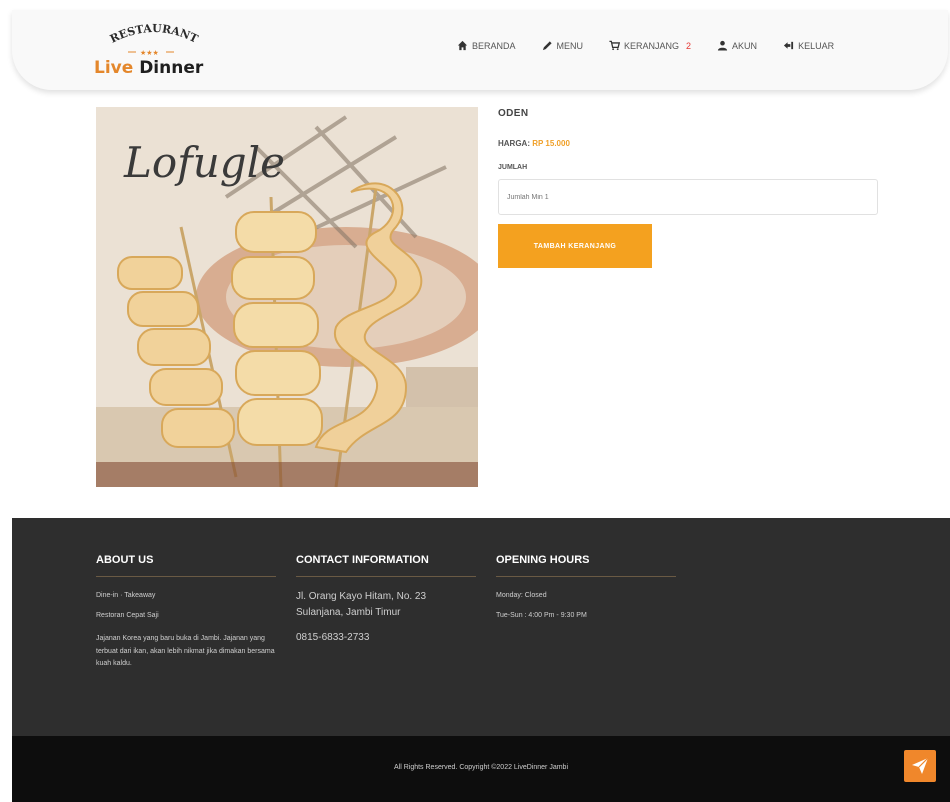  I want to click on logout-icon, so click(788, 45).